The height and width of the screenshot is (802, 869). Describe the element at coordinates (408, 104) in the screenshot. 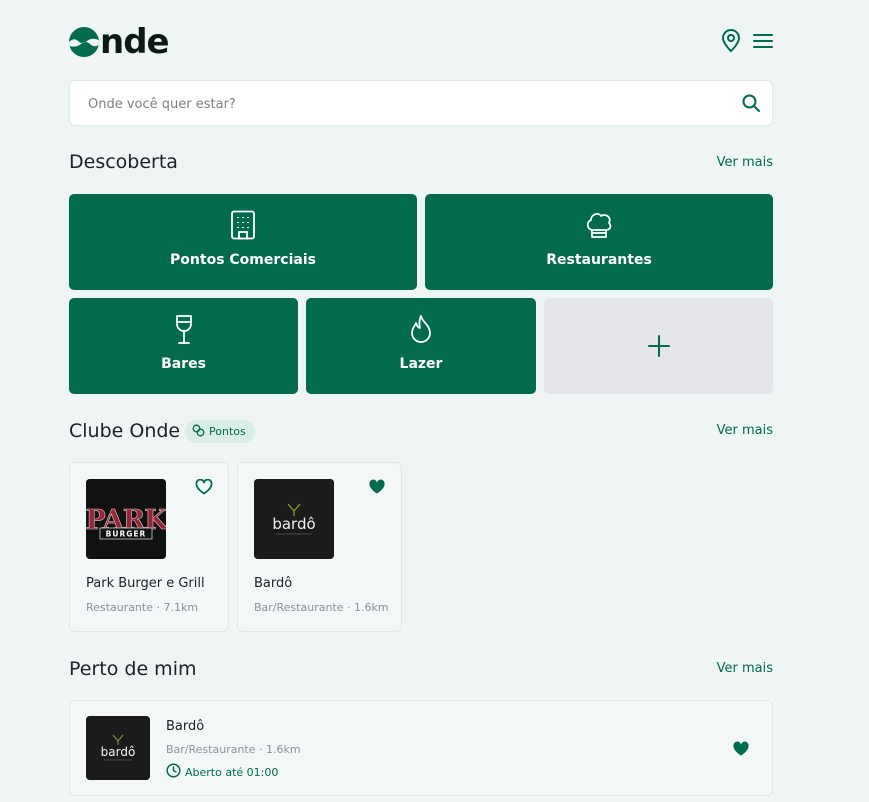

I see `search-input` at that location.